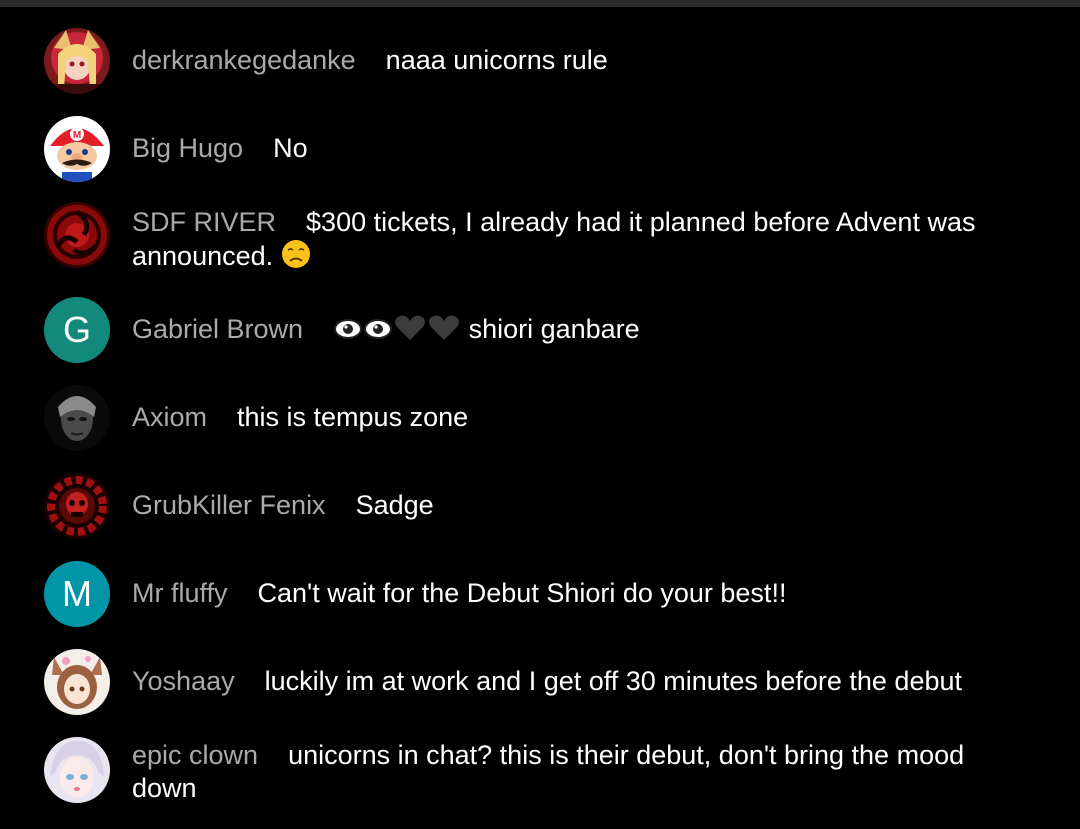 This screenshot has width=1080, height=829. I want to click on author-name: Axiom, so click(169, 417).